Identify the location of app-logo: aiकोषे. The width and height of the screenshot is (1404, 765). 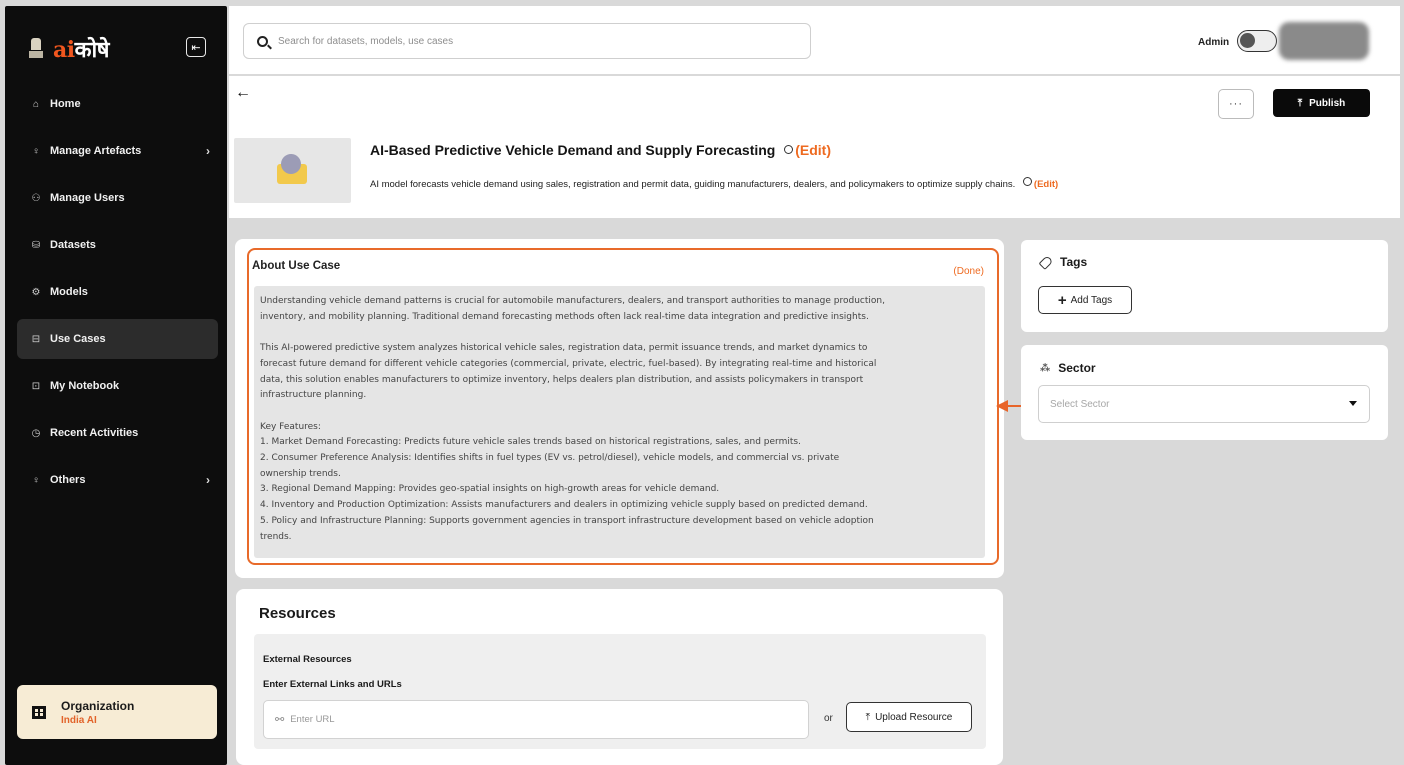
(68, 49).